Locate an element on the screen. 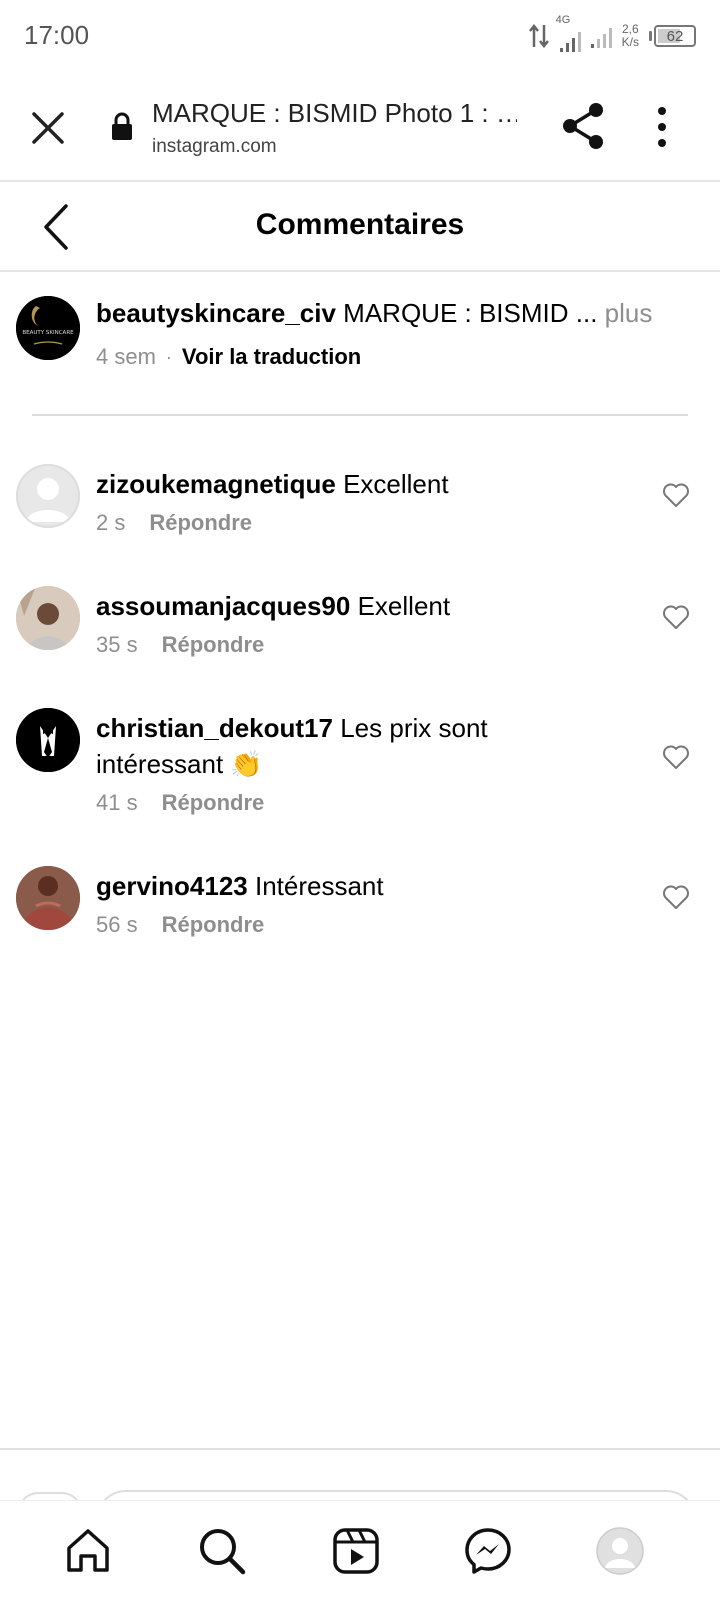 Image resolution: width=720 pixels, height=1600 pixels. caption-meta: 4 sem · Voir la traduction is located at coordinates (228, 357).